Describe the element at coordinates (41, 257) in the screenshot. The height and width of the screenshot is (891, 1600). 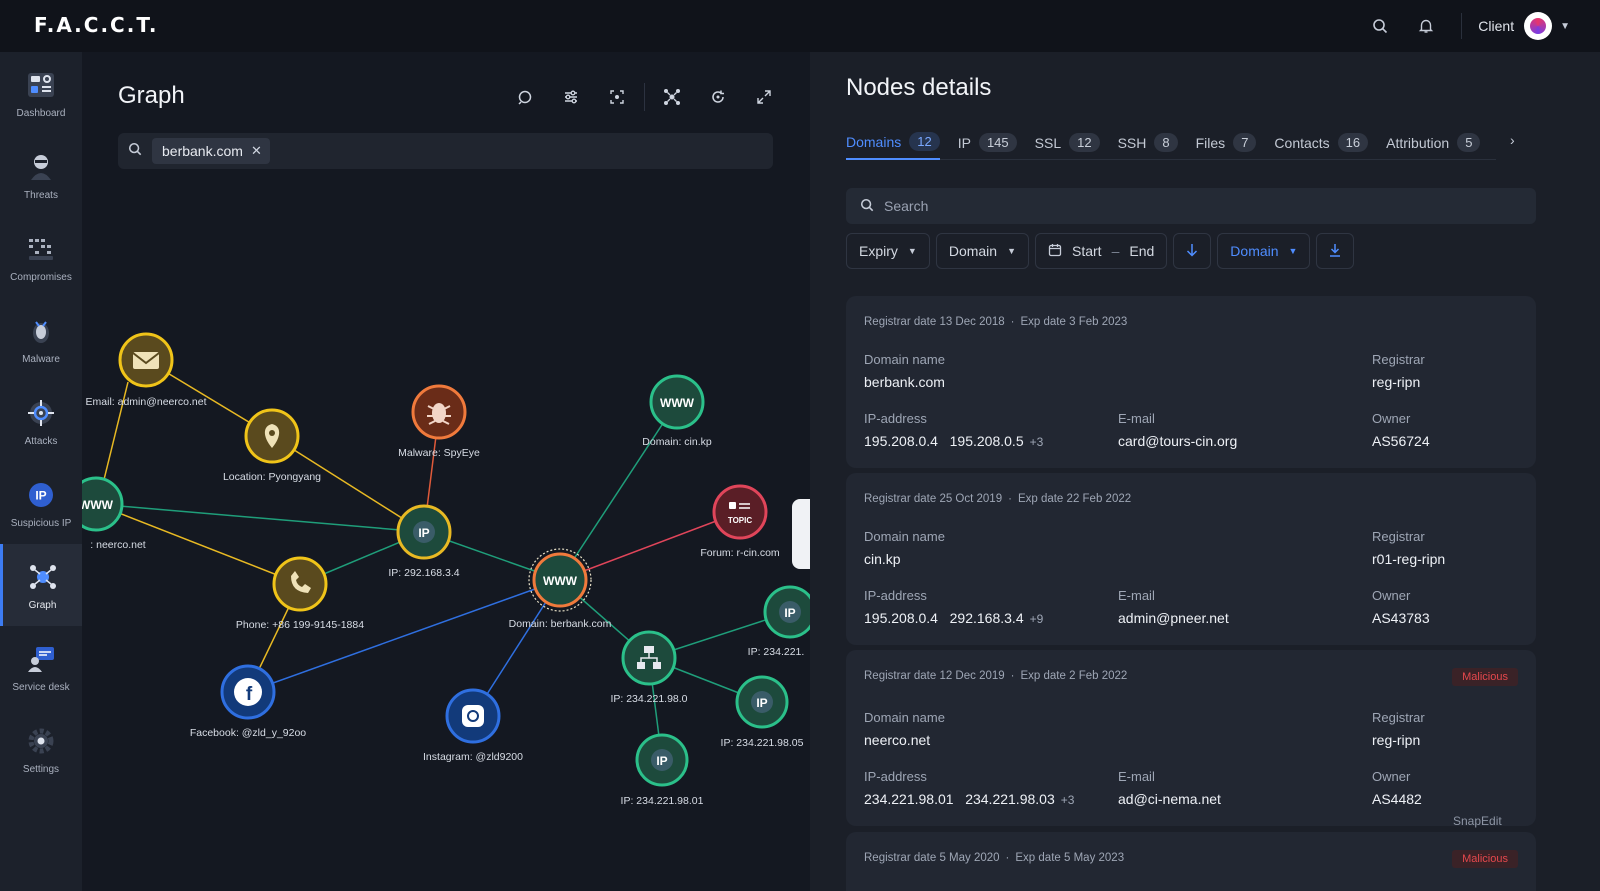
I see `sidebar-item-compromises: Compromises` at that location.